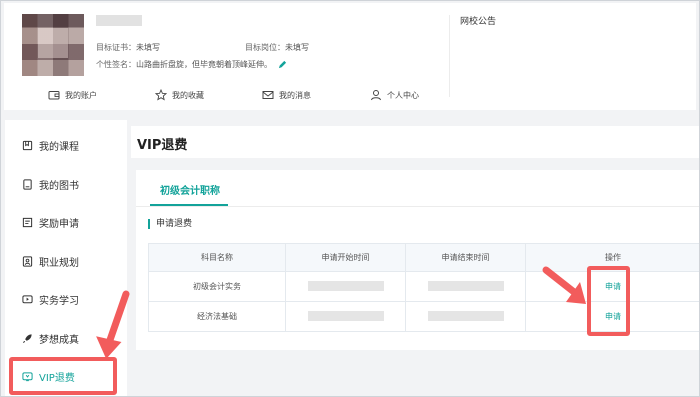  I want to click on subject-cell: 初级会计实务, so click(217, 286).